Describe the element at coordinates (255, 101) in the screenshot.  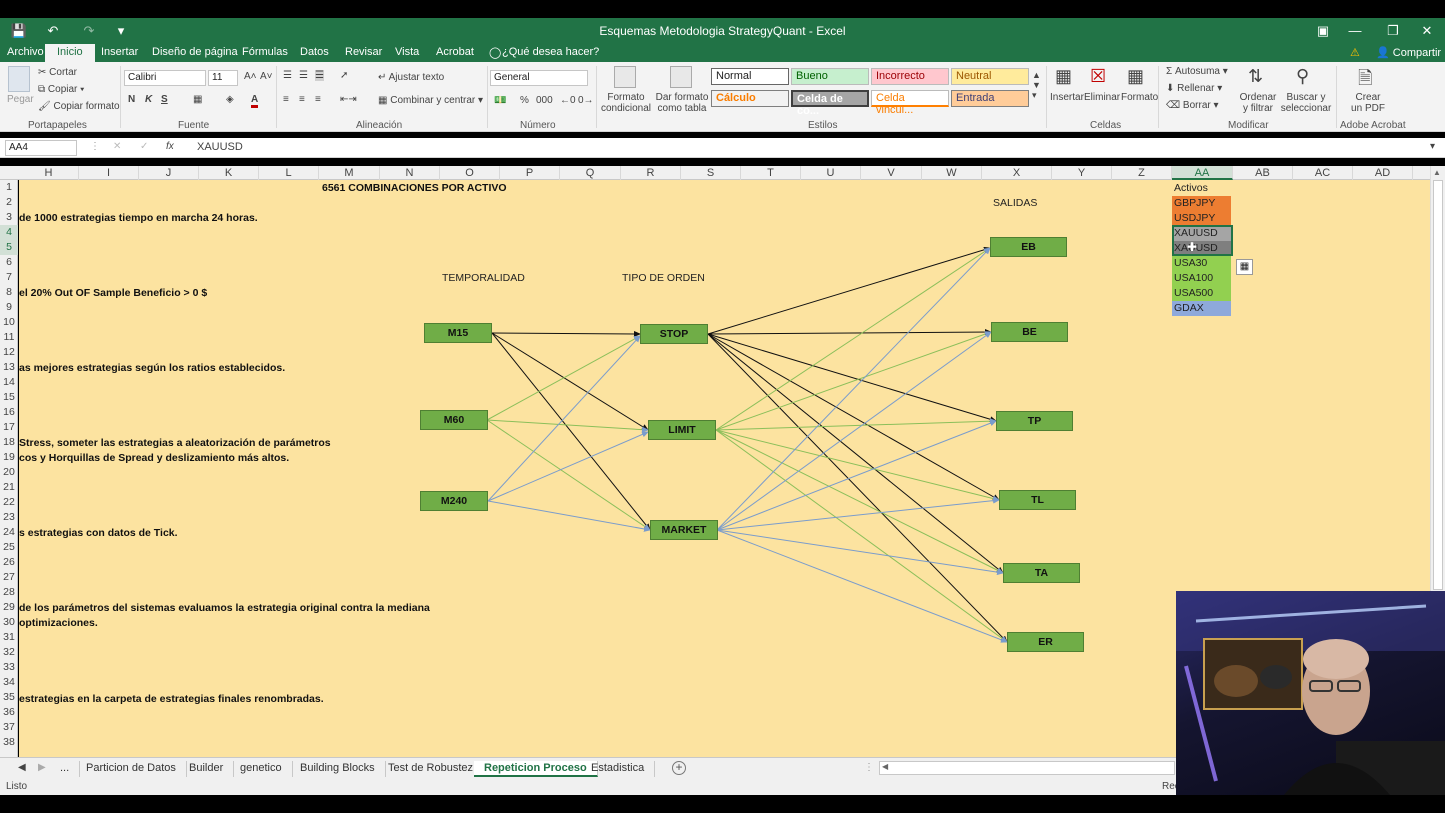
I see `font-color-icon: A` at that location.